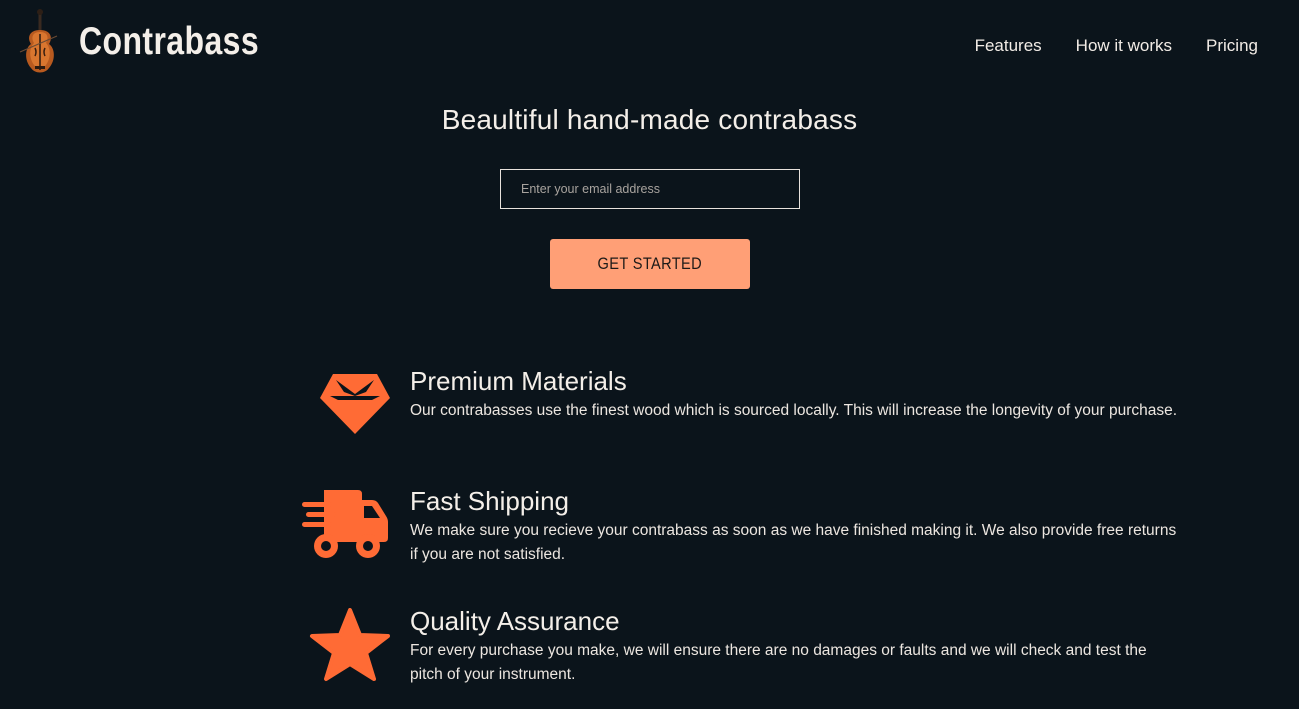 Image resolution: width=1299 pixels, height=709 pixels. I want to click on truck-fast-icon, so click(345, 524).